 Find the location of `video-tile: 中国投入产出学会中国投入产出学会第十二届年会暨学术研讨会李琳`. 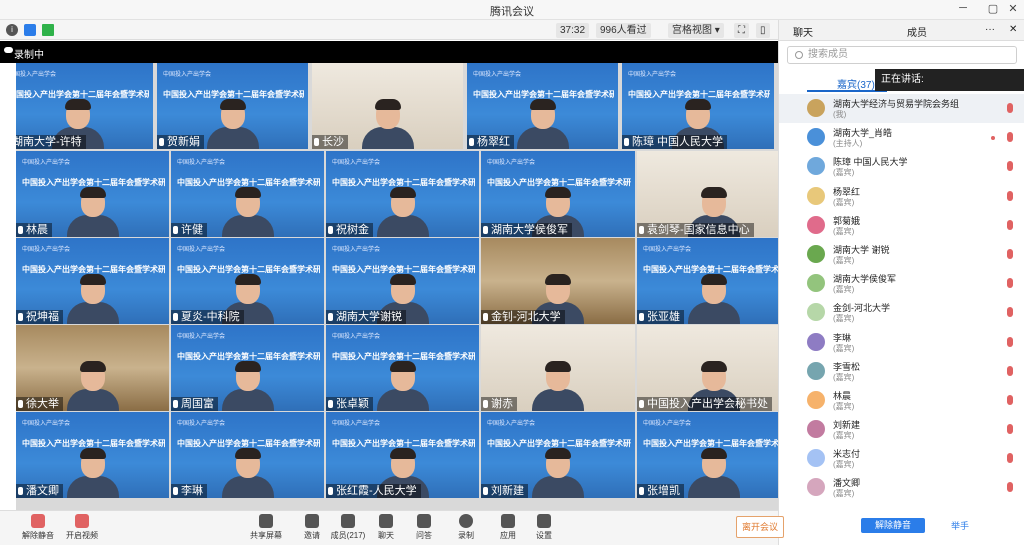

video-tile: 中国投入产出学会中国投入产出学会第十二届年会暨学术研讨会李琳 is located at coordinates (247, 455).